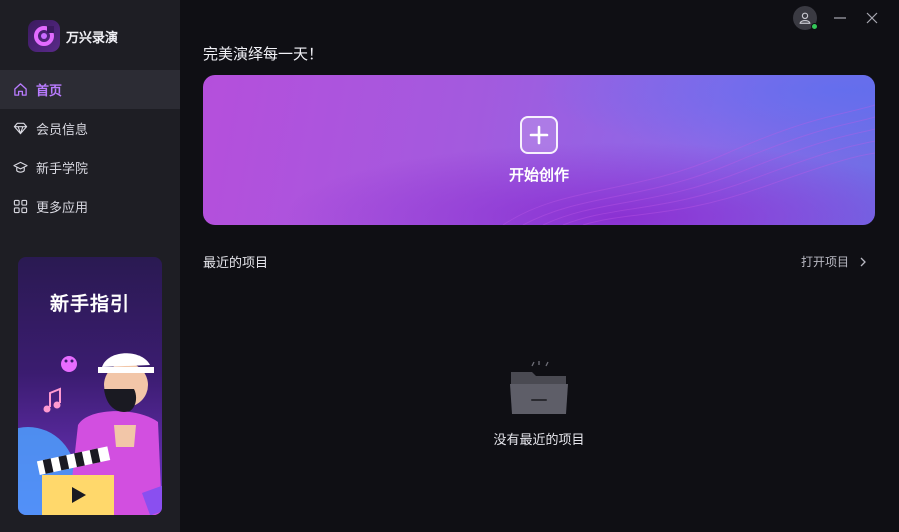 Image resolution: width=899 pixels, height=532 pixels. What do you see at coordinates (20, 207) in the screenshot?
I see `apps-grid-icon` at bounding box center [20, 207].